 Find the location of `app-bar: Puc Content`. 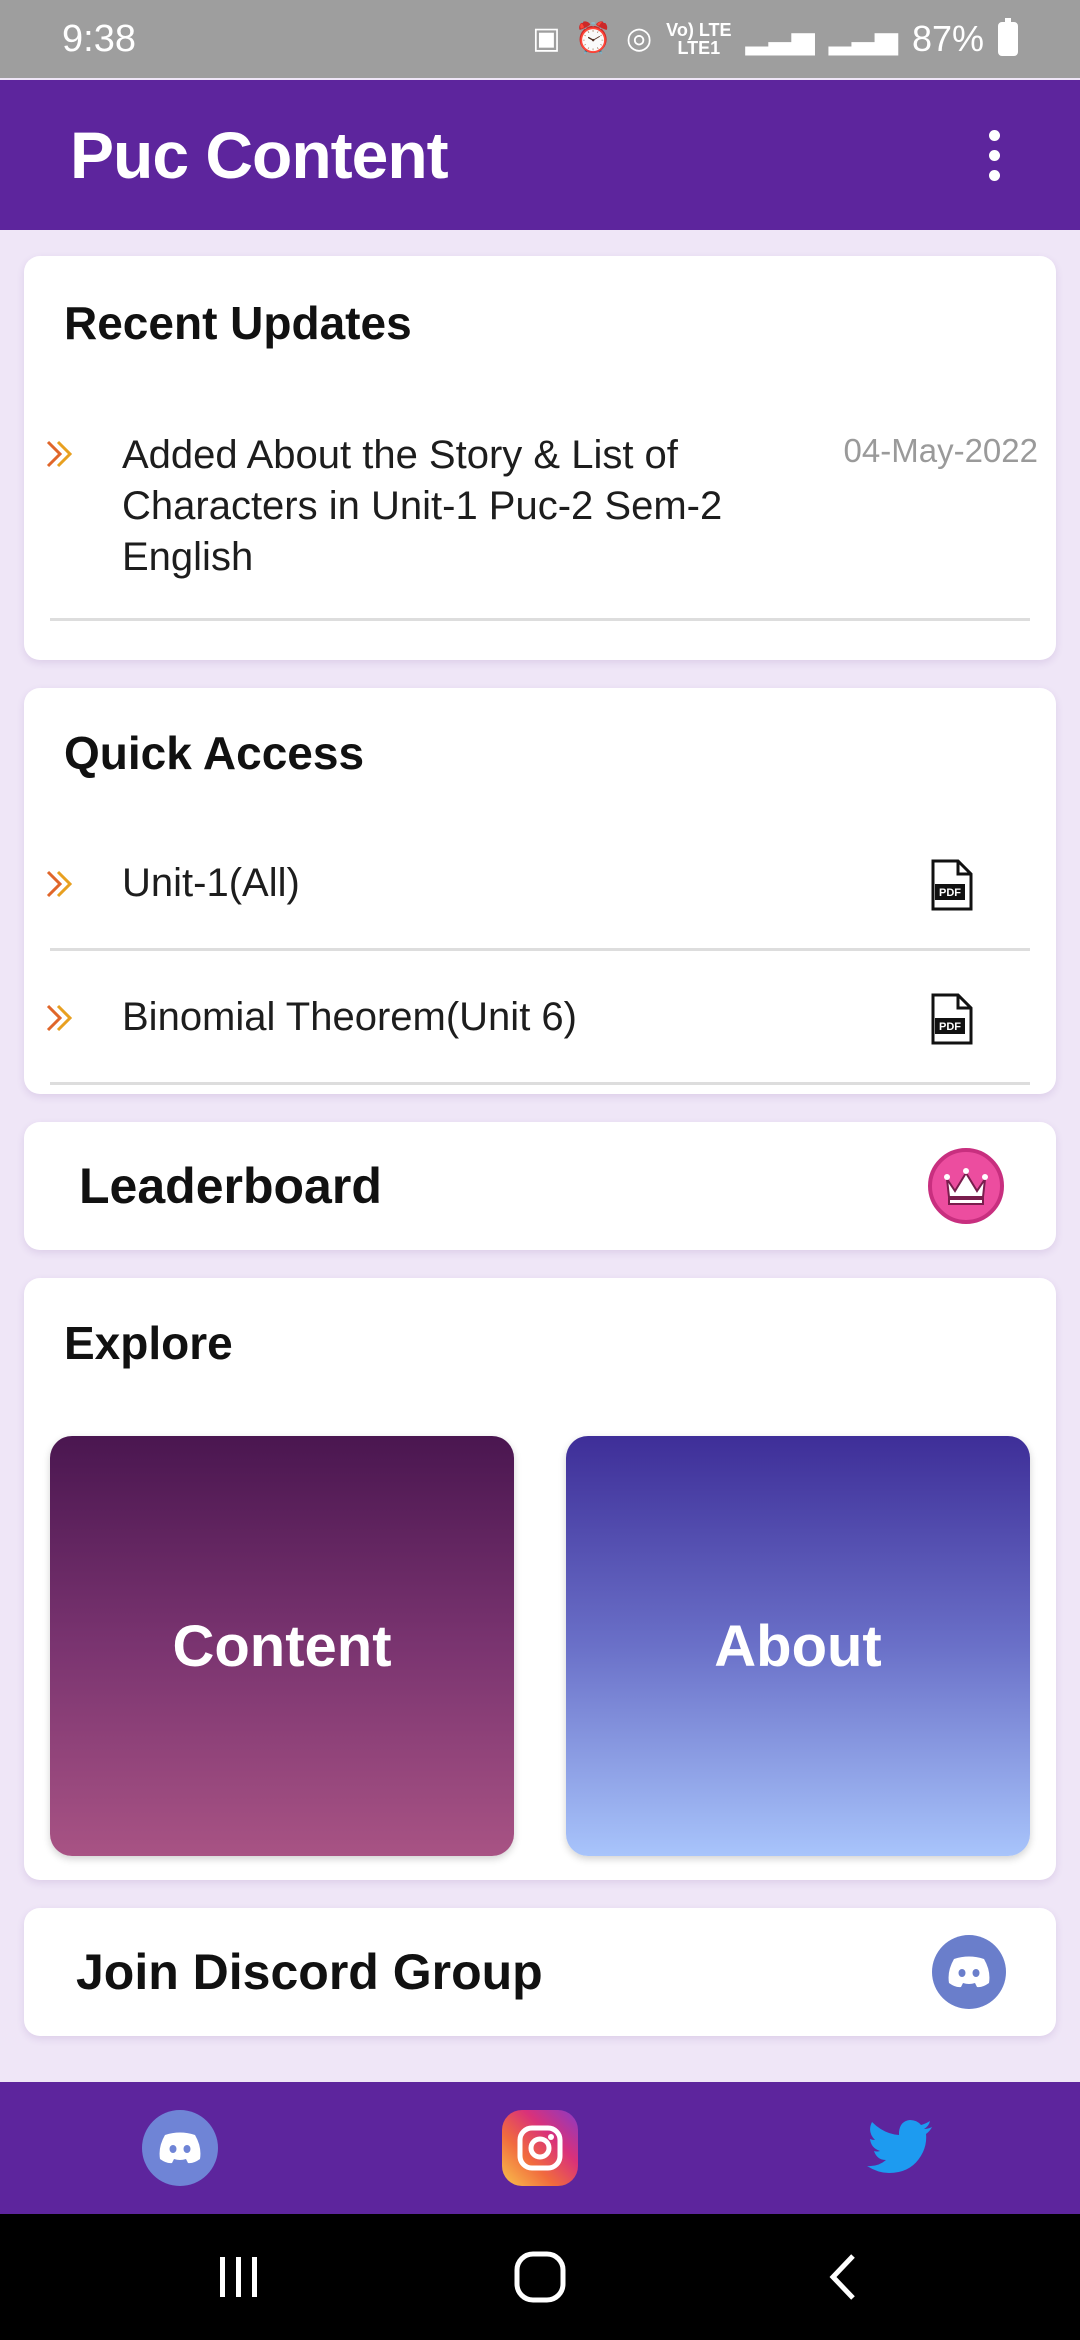

app-bar: Puc Content is located at coordinates (540, 155).